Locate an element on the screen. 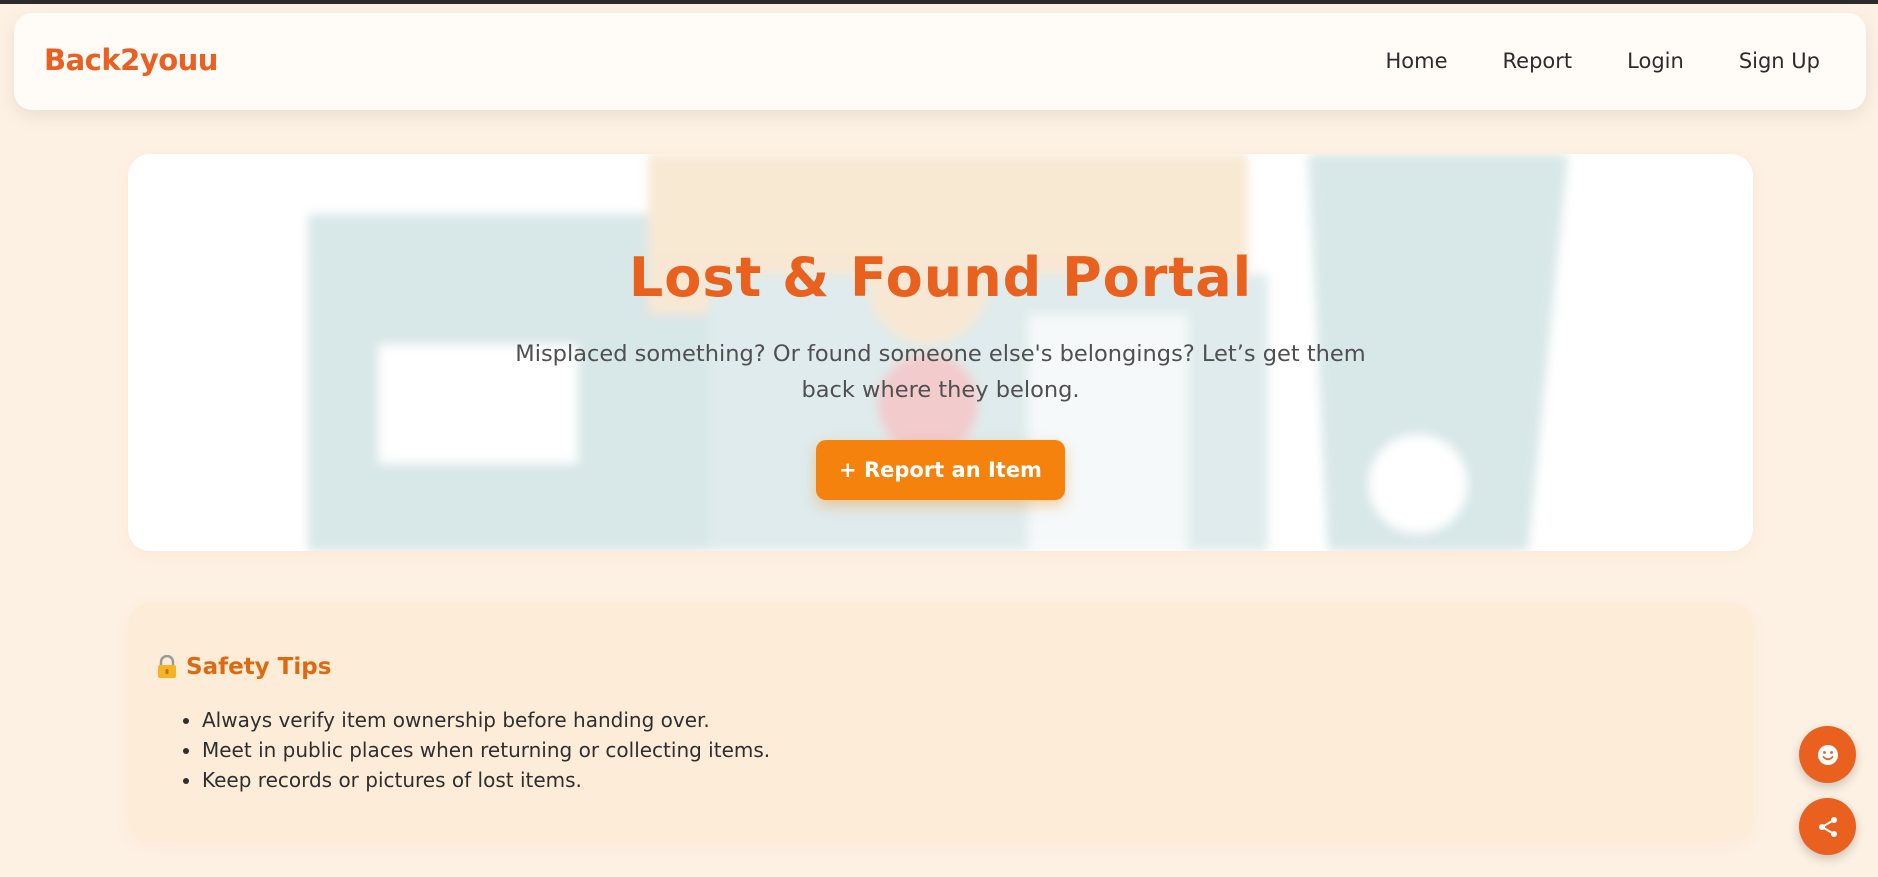 The image size is (1878, 877). share-fab-button is located at coordinates (1827, 826).